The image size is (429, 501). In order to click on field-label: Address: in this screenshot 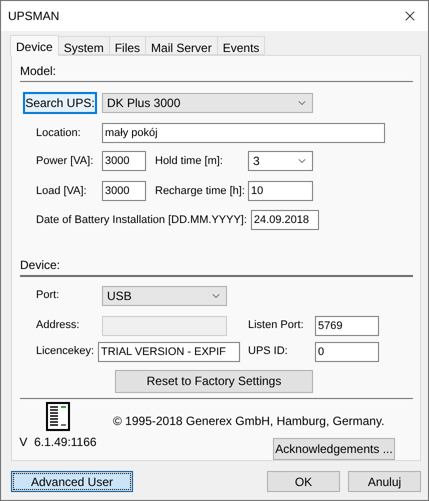, I will do `click(58, 326)`.